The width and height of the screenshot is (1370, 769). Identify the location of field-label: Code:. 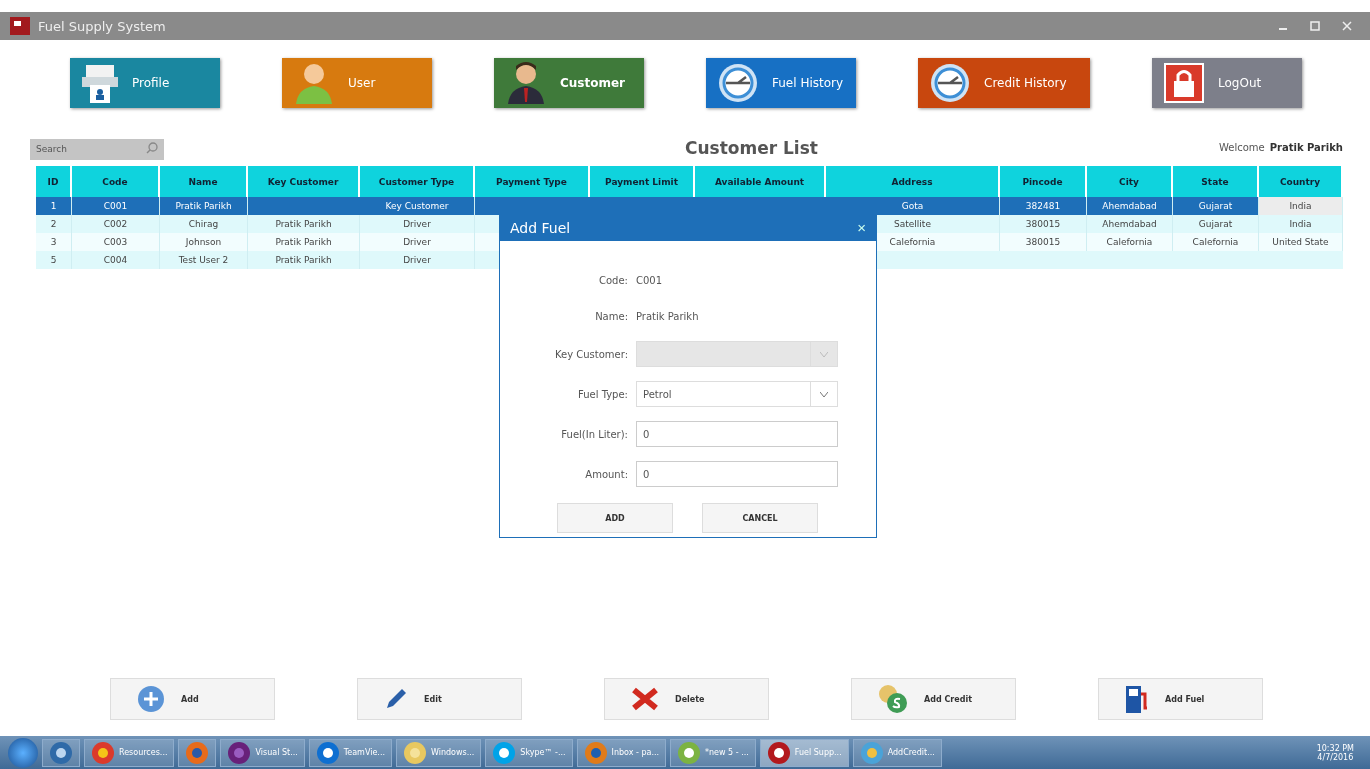
(613, 280).